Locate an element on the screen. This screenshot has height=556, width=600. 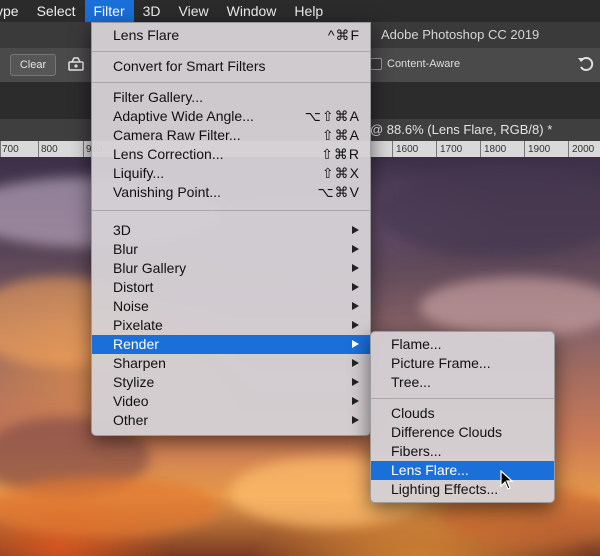
menu-item-liquify: Liquify... ⇧⌘X is located at coordinates (231, 173).